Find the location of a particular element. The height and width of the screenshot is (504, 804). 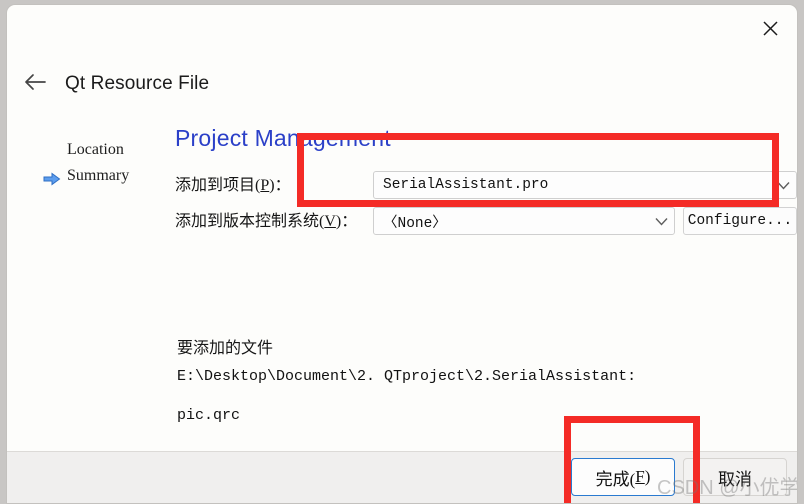

wizard-steps-sidebar: Location Summary is located at coordinates (83, 163).